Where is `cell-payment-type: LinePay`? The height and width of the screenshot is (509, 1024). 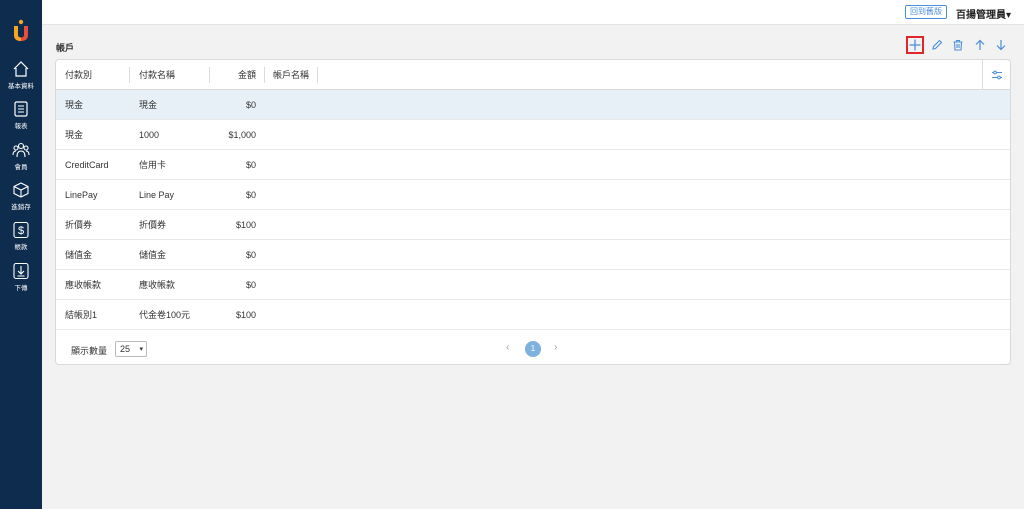 cell-payment-type: LinePay is located at coordinates (81, 195).